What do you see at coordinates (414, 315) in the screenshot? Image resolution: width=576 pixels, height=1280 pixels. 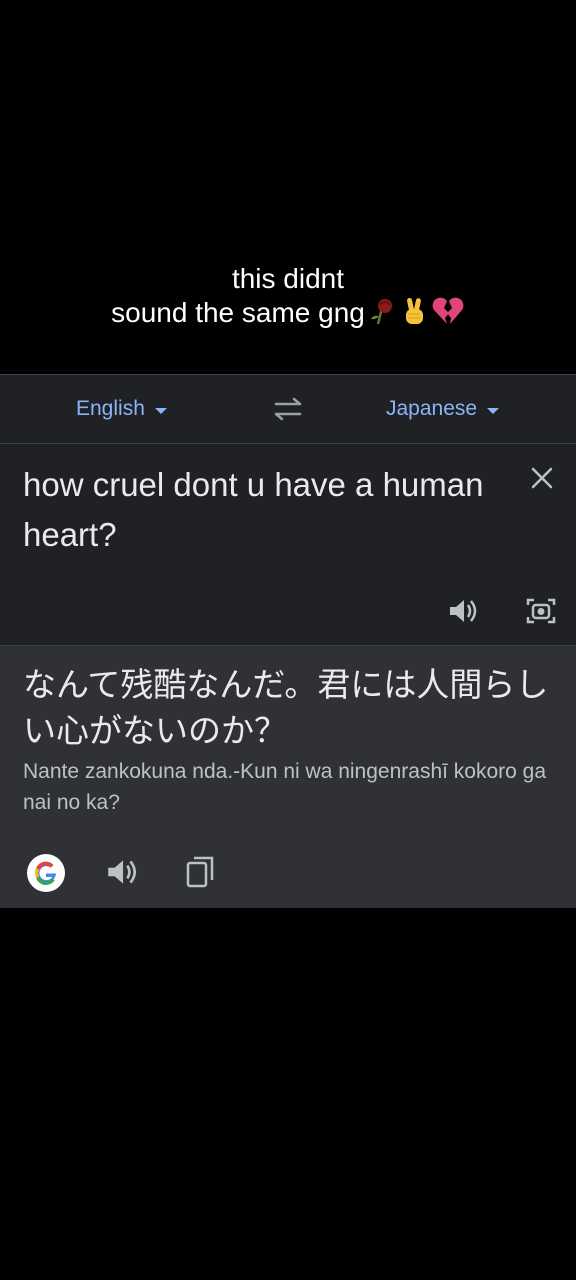 I see `victory-hand-emoji-icon` at bounding box center [414, 315].